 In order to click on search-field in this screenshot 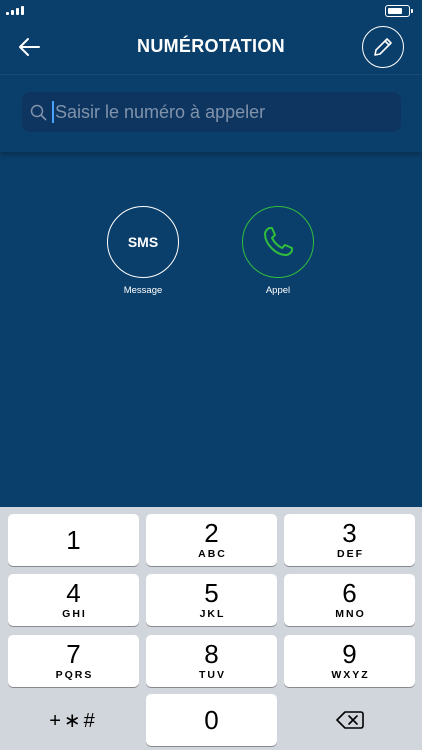, I will do `click(211, 112)`.